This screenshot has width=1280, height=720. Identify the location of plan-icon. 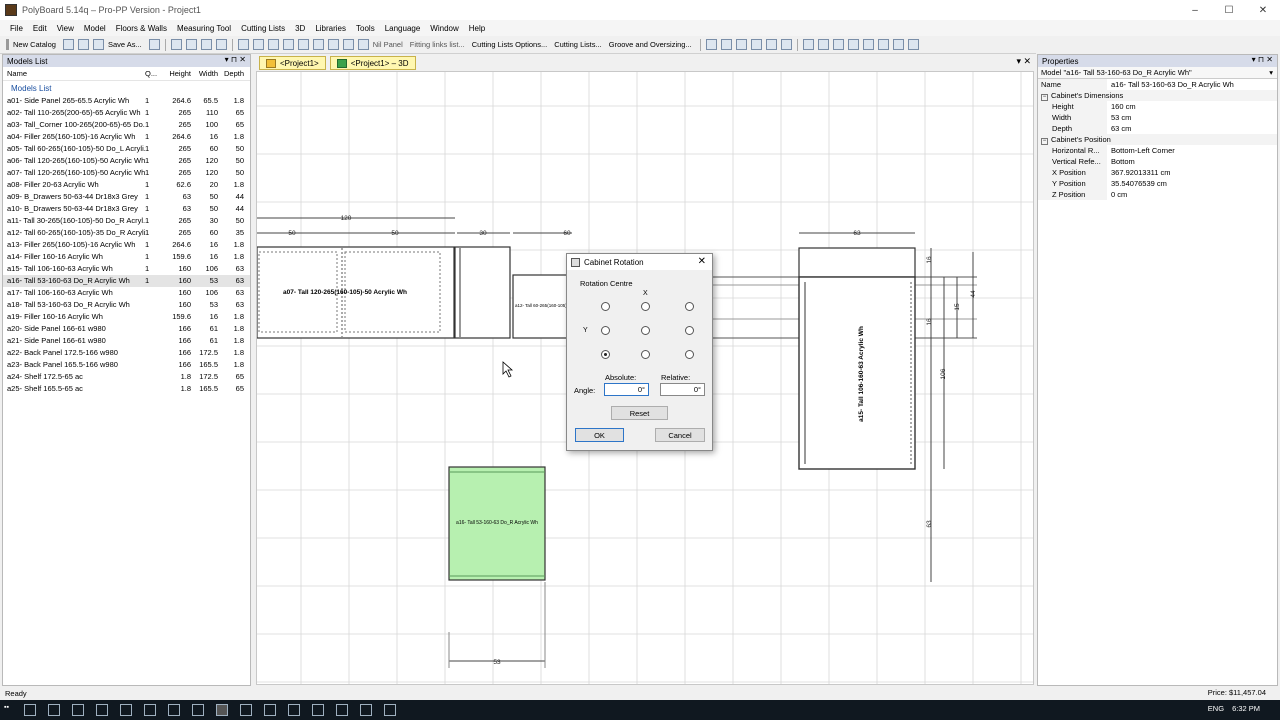
(273, 44).